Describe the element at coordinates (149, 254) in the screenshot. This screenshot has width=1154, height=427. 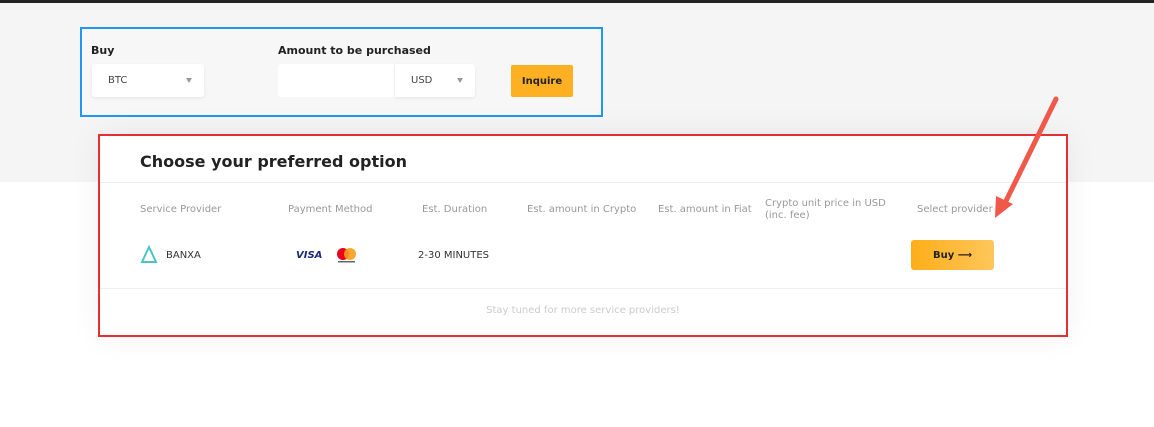
I see `banxa-logo-icon` at that location.